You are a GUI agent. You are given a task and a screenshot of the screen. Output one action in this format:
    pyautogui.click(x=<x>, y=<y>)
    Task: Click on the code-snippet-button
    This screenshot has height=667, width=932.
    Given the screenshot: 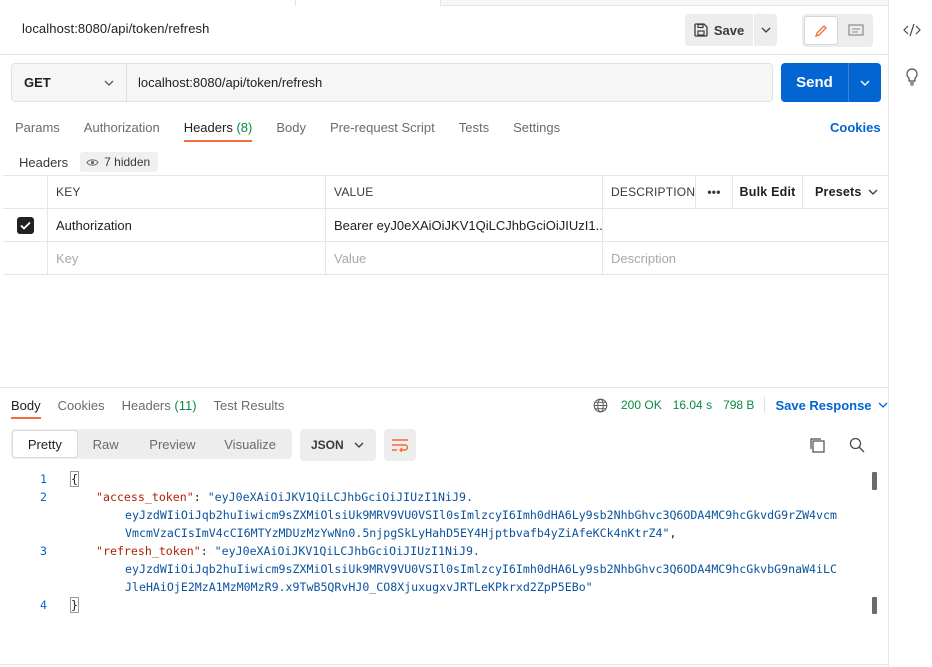 What is the action you would take?
    pyautogui.click(x=912, y=30)
    